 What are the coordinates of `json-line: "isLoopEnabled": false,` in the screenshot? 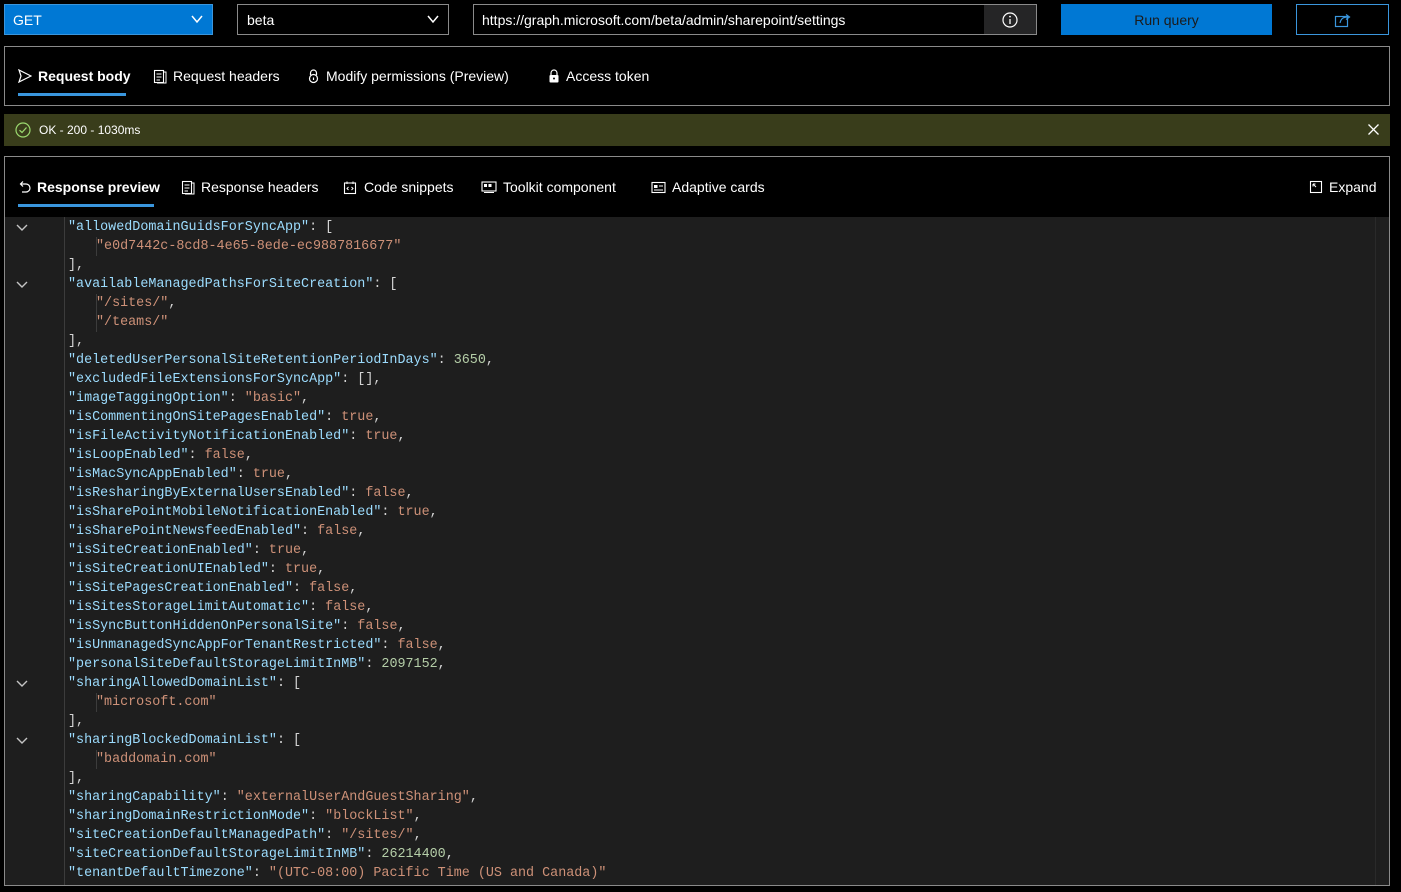 It's located at (160, 455).